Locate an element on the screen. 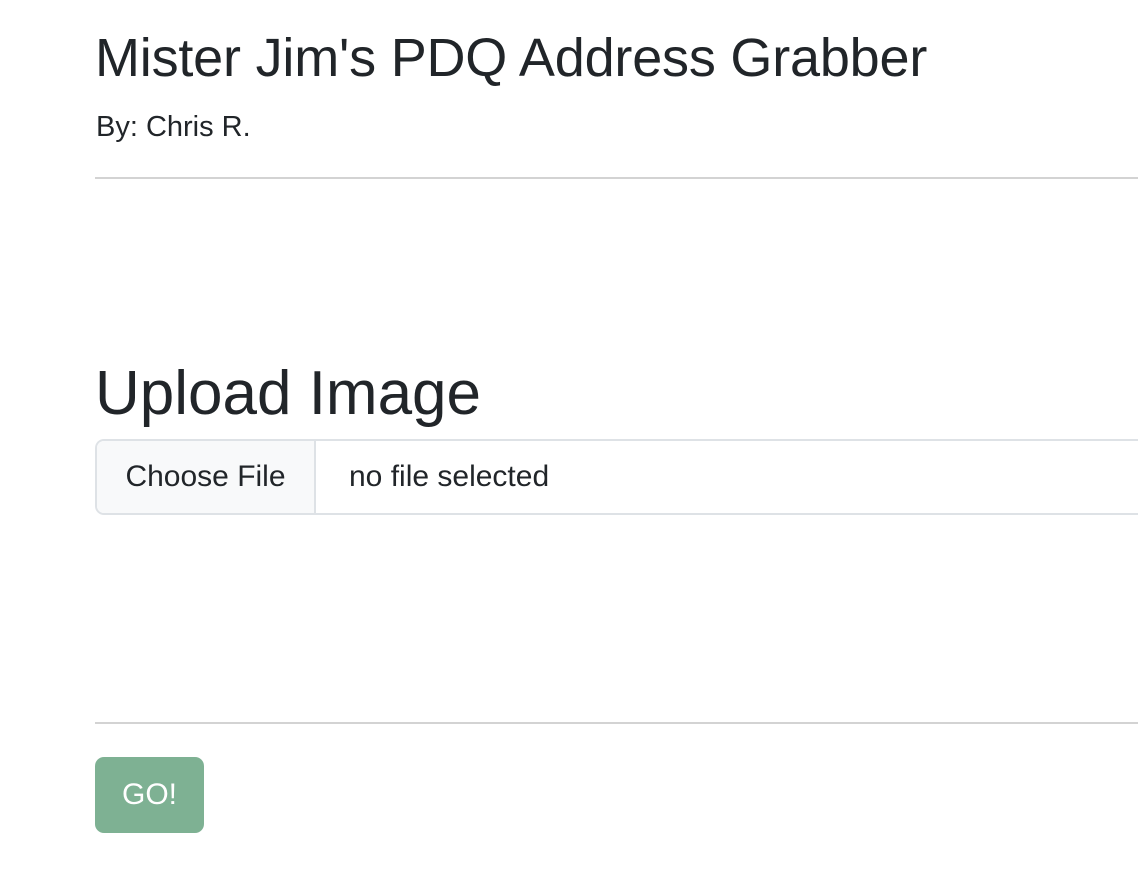 This screenshot has height=896, width=1138. app-title: Mister Jim's PDQ Address Grabber is located at coordinates (511, 58).